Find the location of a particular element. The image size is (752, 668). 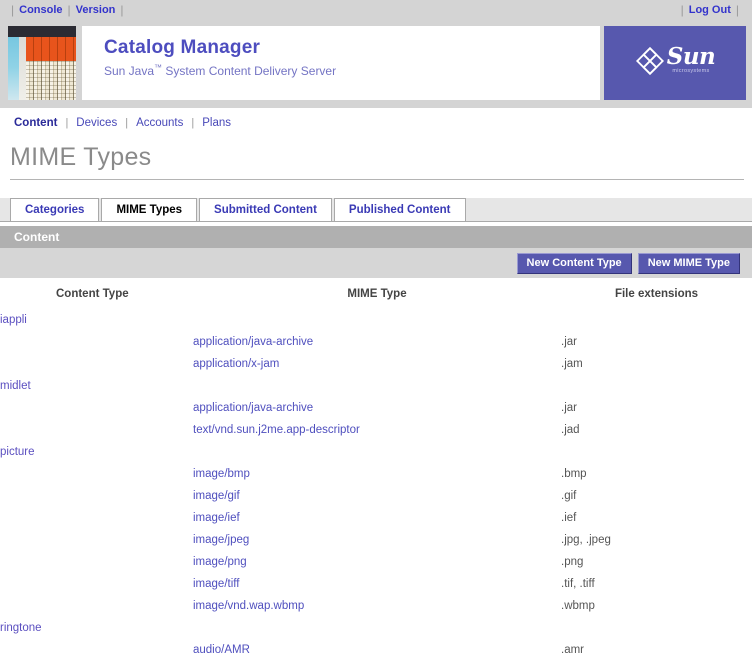

cell-mime-type: image/bmp is located at coordinates (377, 474).